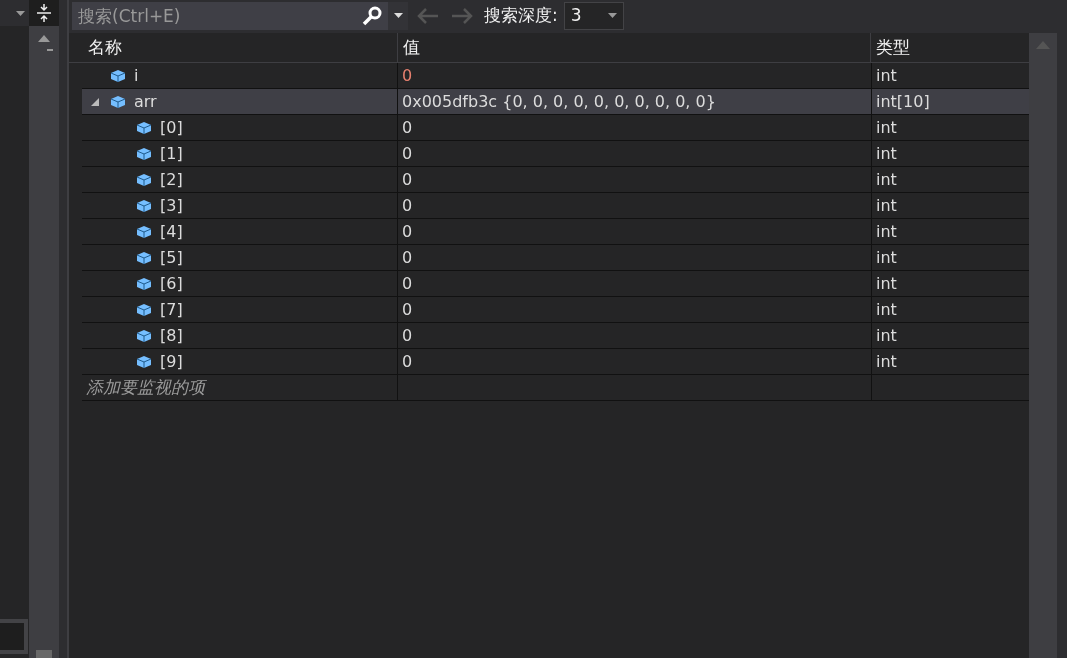 The height and width of the screenshot is (658, 1067). What do you see at coordinates (171, 257) in the screenshot?
I see `variable-name: [5]` at bounding box center [171, 257].